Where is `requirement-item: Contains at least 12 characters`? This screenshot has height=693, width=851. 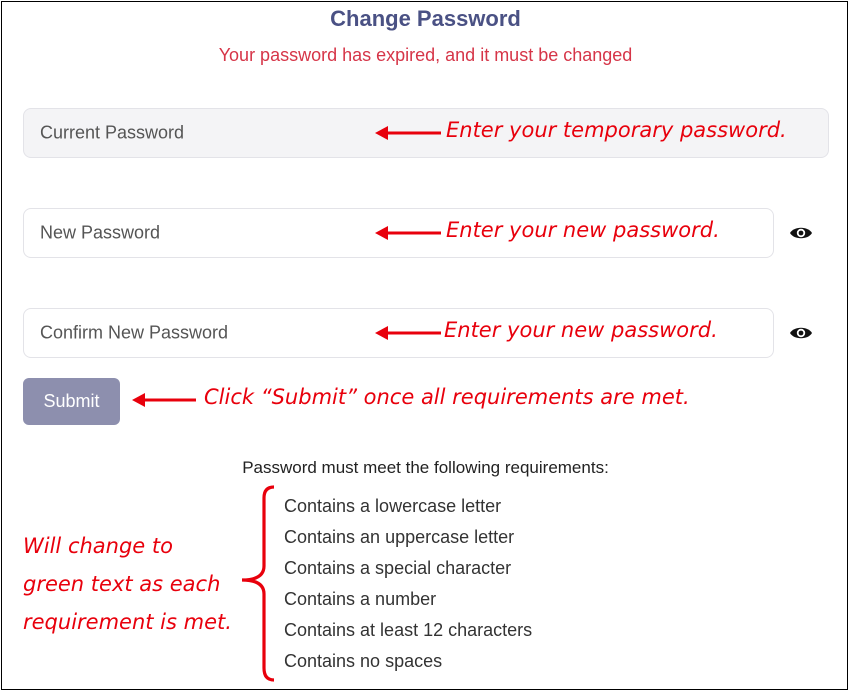 requirement-item: Contains at least 12 characters is located at coordinates (408, 630).